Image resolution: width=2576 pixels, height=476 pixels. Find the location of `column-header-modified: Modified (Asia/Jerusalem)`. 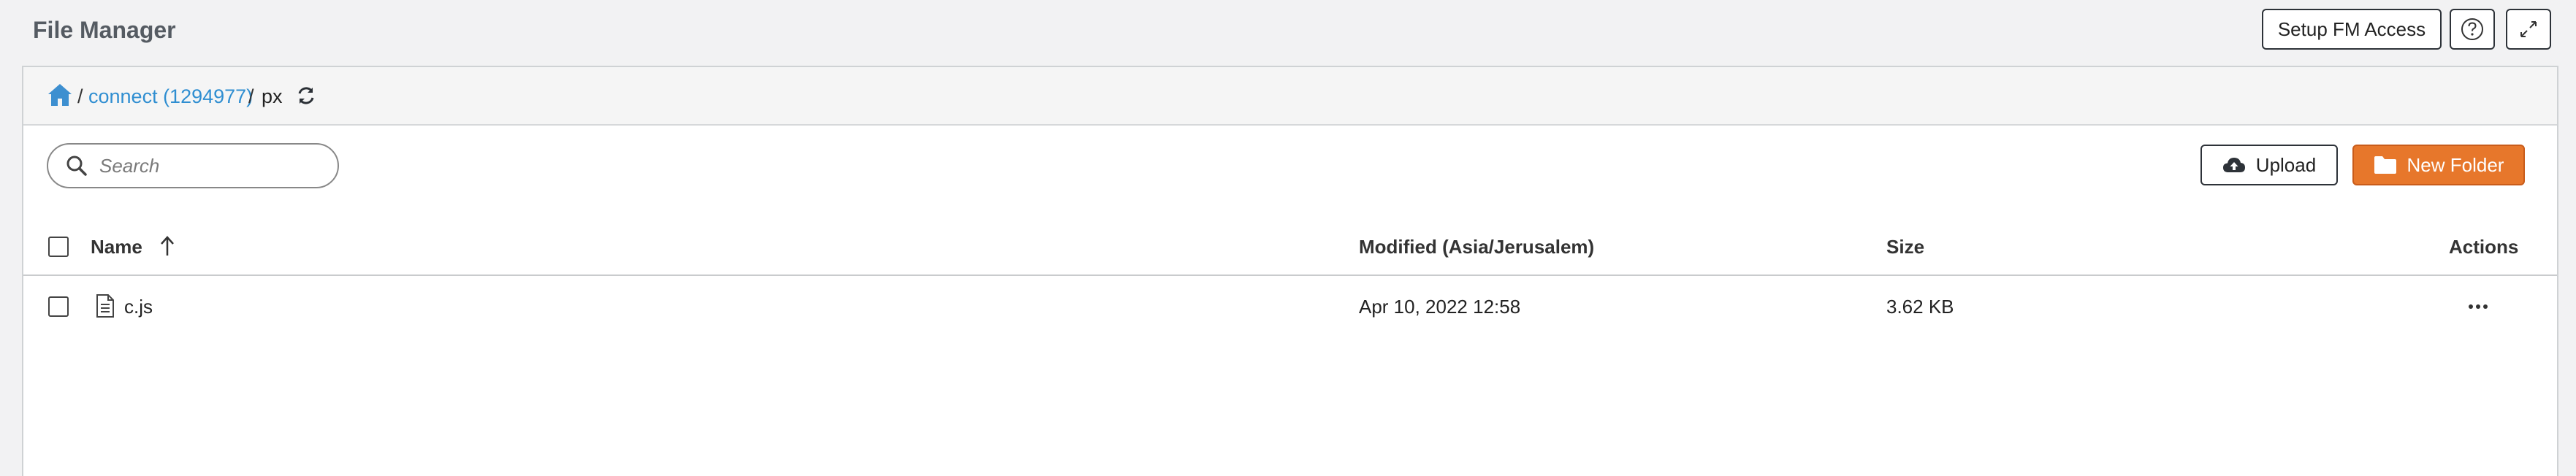

column-header-modified: Modified (Asia/Jerusalem) is located at coordinates (1476, 247).